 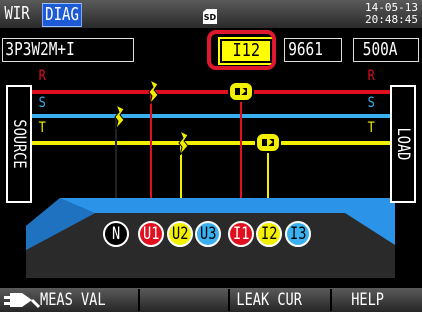 I want to click on s-label-right: S, so click(x=371, y=103).